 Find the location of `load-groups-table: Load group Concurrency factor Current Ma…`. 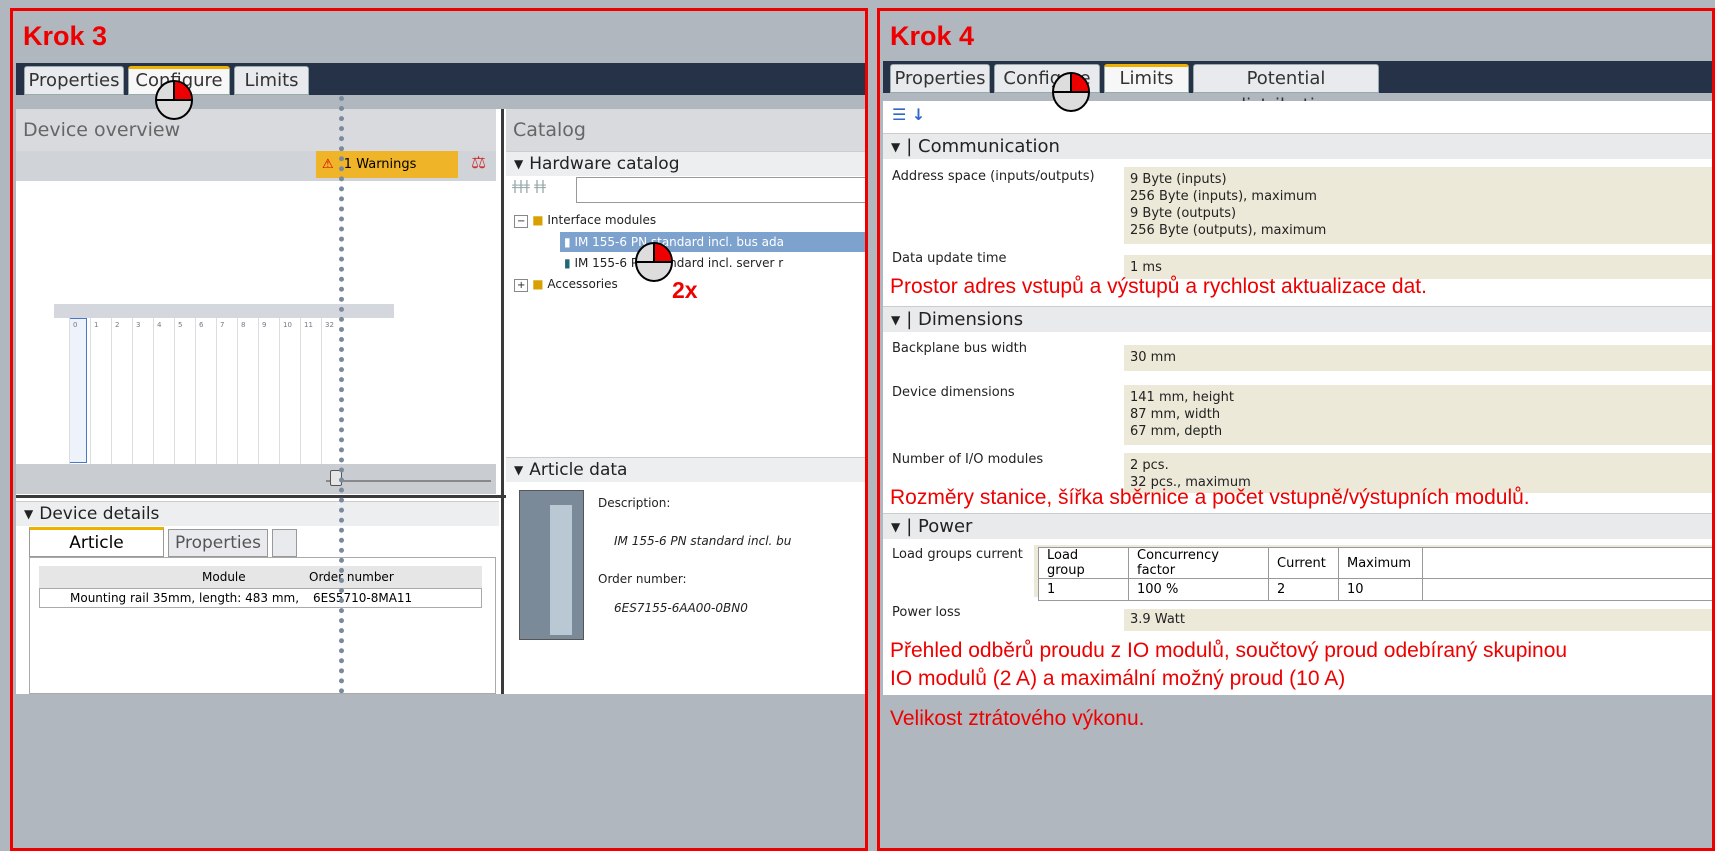

load-groups-table: Load group Concurrency factor Current Ma… is located at coordinates (1375, 574).